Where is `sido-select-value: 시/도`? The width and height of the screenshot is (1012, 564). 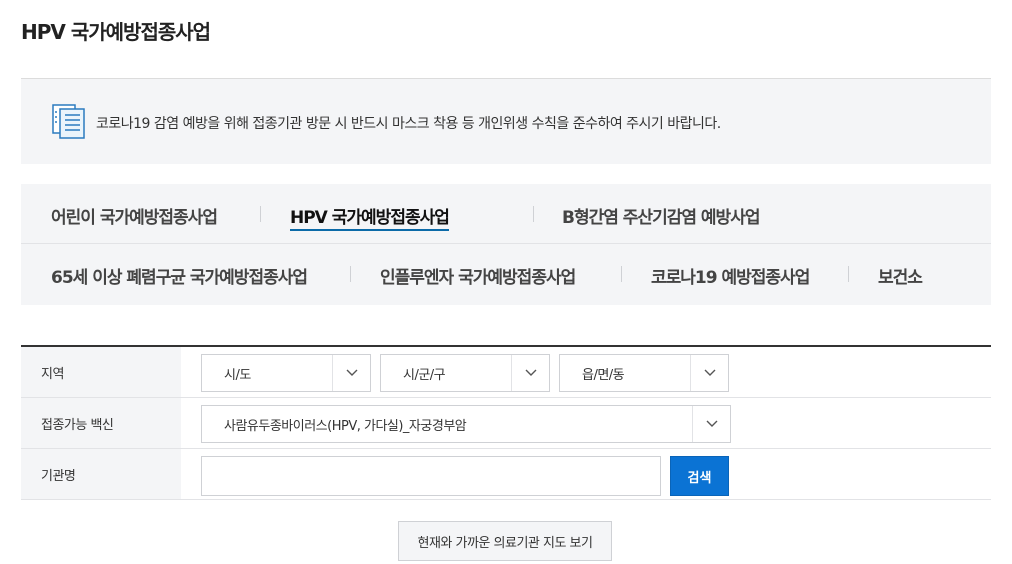
sido-select-value: 시/도 is located at coordinates (237, 375).